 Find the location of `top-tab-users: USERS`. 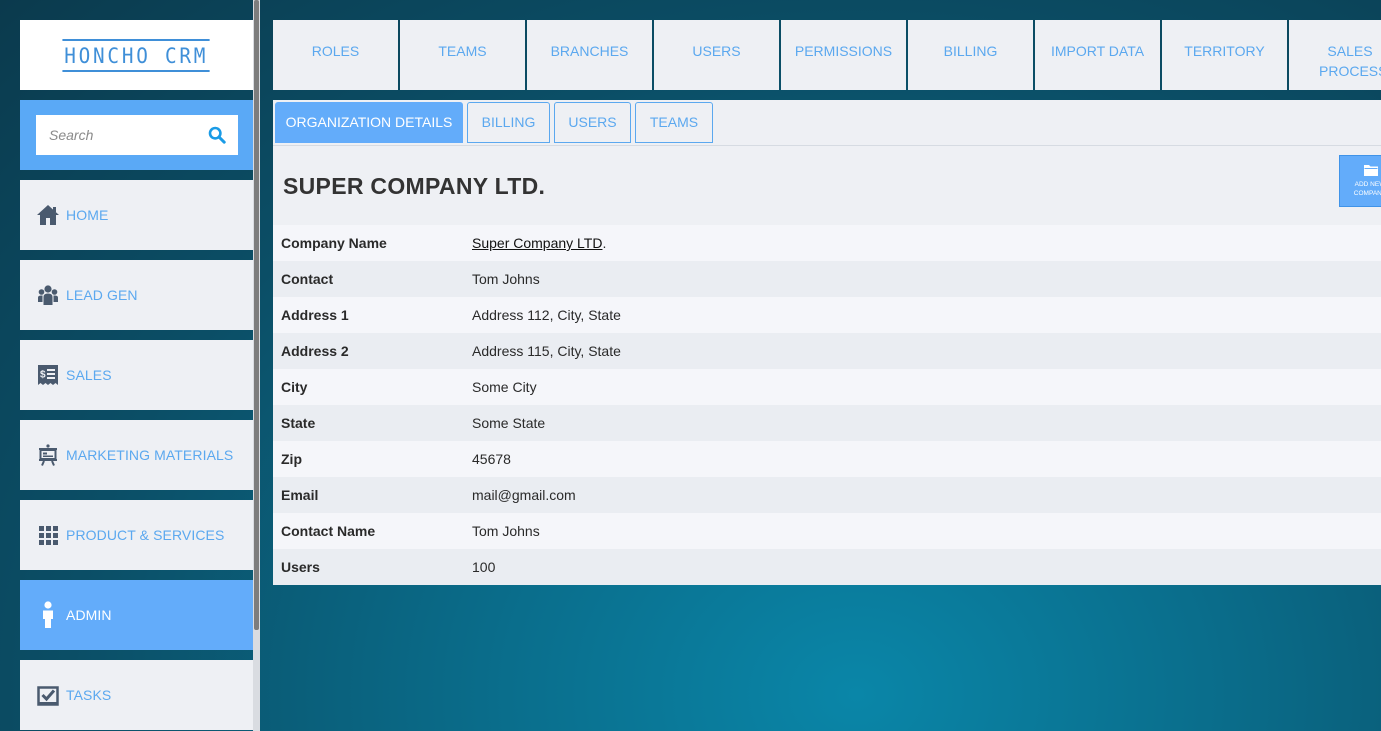

top-tab-users: USERS is located at coordinates (716, 55).